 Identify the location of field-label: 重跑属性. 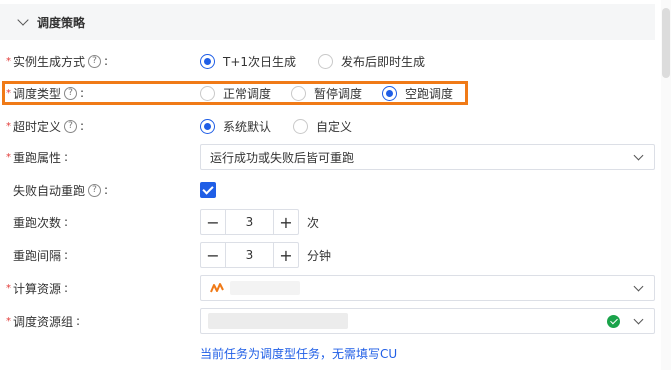
(37, 157).